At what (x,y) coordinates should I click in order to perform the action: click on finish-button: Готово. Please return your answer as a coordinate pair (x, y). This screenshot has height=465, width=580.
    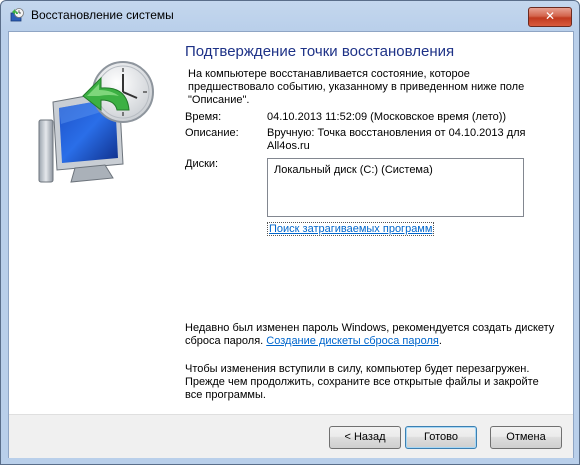
    Looking at the image, I should click on (441, 437).